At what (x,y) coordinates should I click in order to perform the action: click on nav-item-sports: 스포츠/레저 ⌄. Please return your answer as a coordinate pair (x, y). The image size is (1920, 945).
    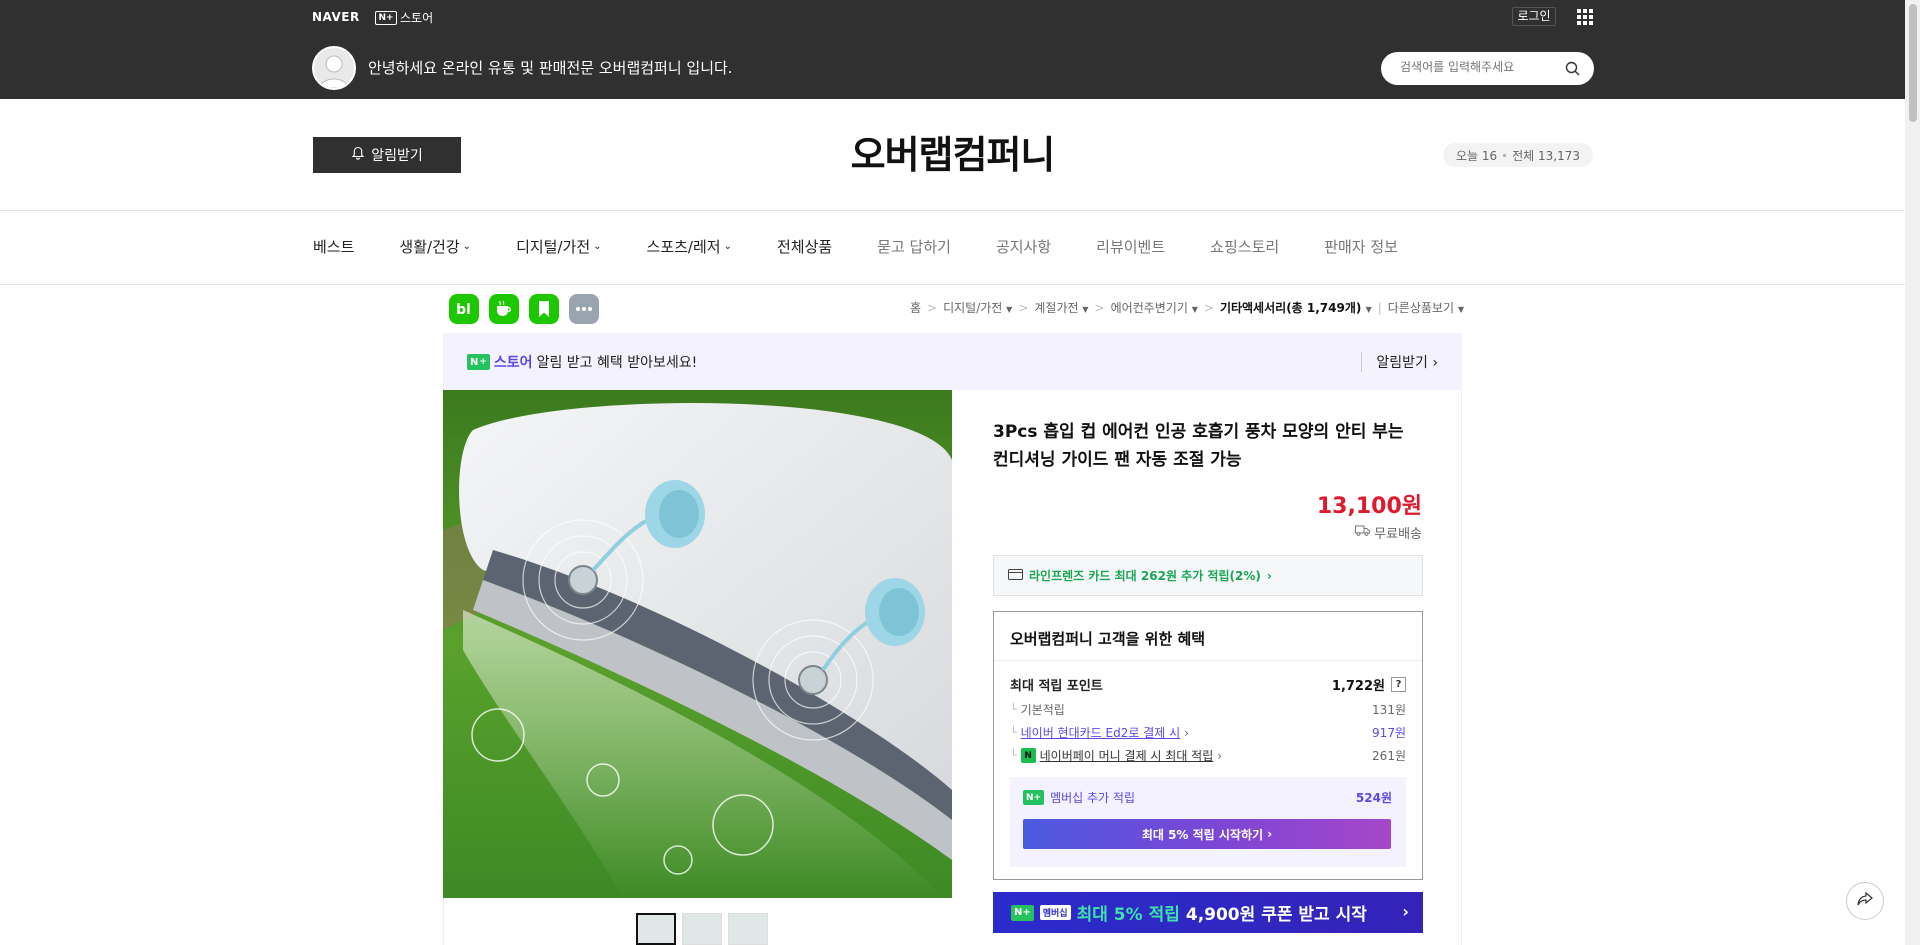
    Looking at the image, I should click on (689, 246).